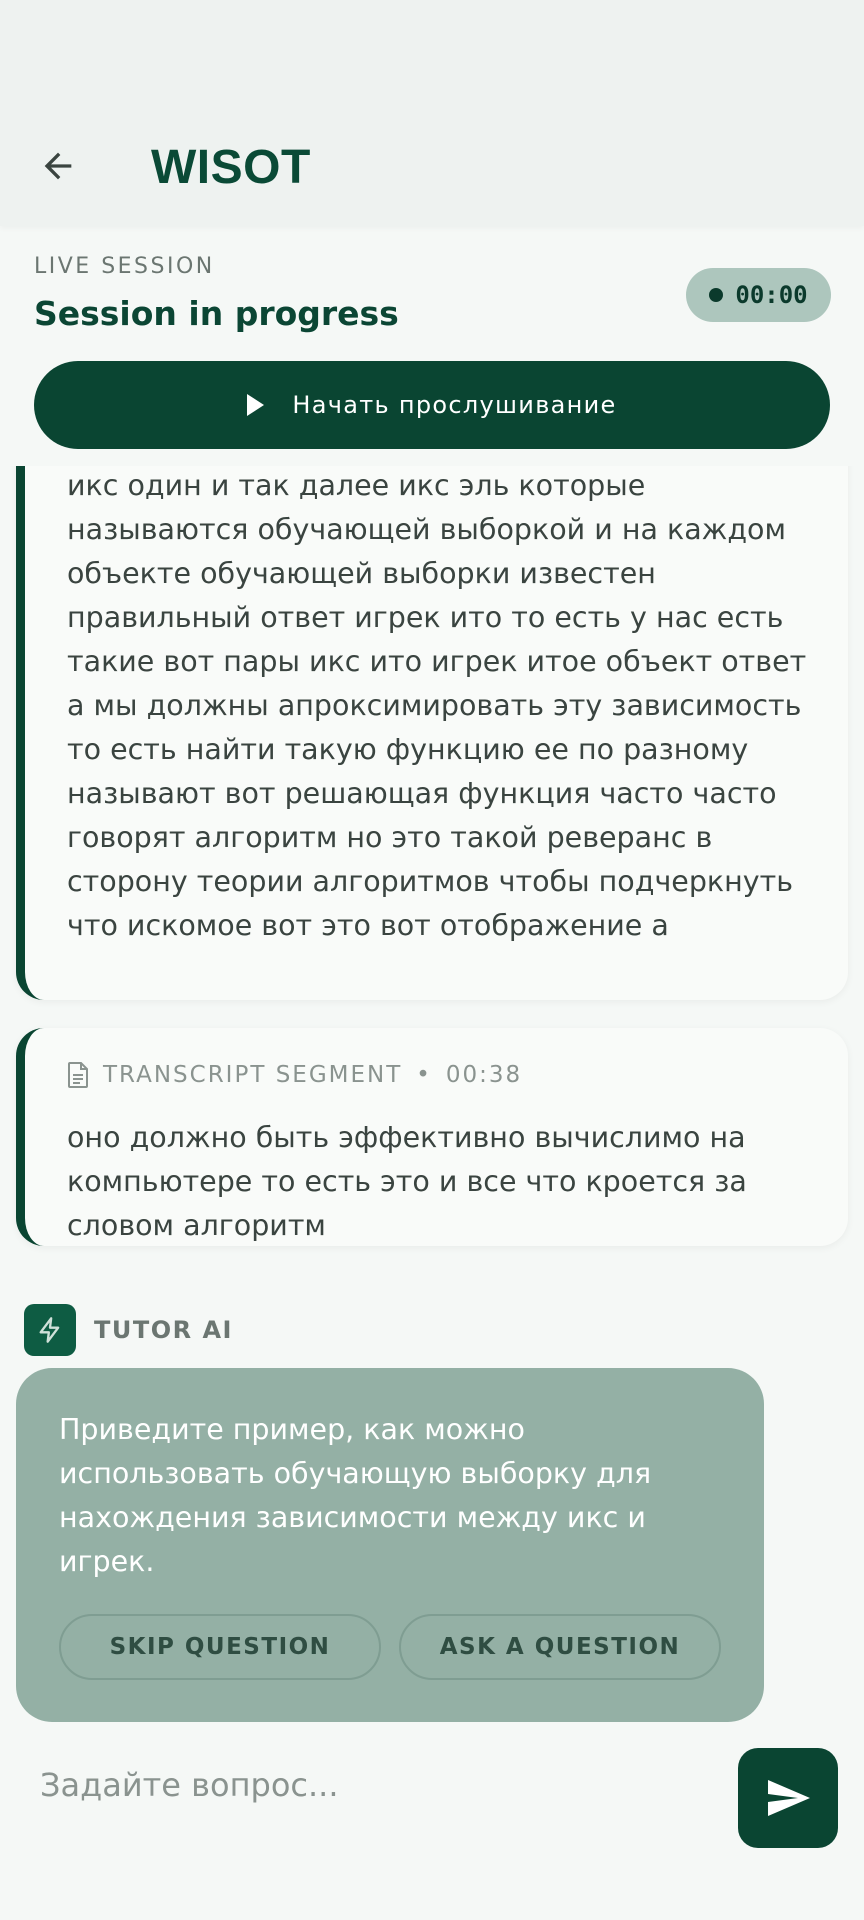 This screenshot has height=1920, width=864. I want to click on tutor-header: TUTOR AI, so click(128, 1330).